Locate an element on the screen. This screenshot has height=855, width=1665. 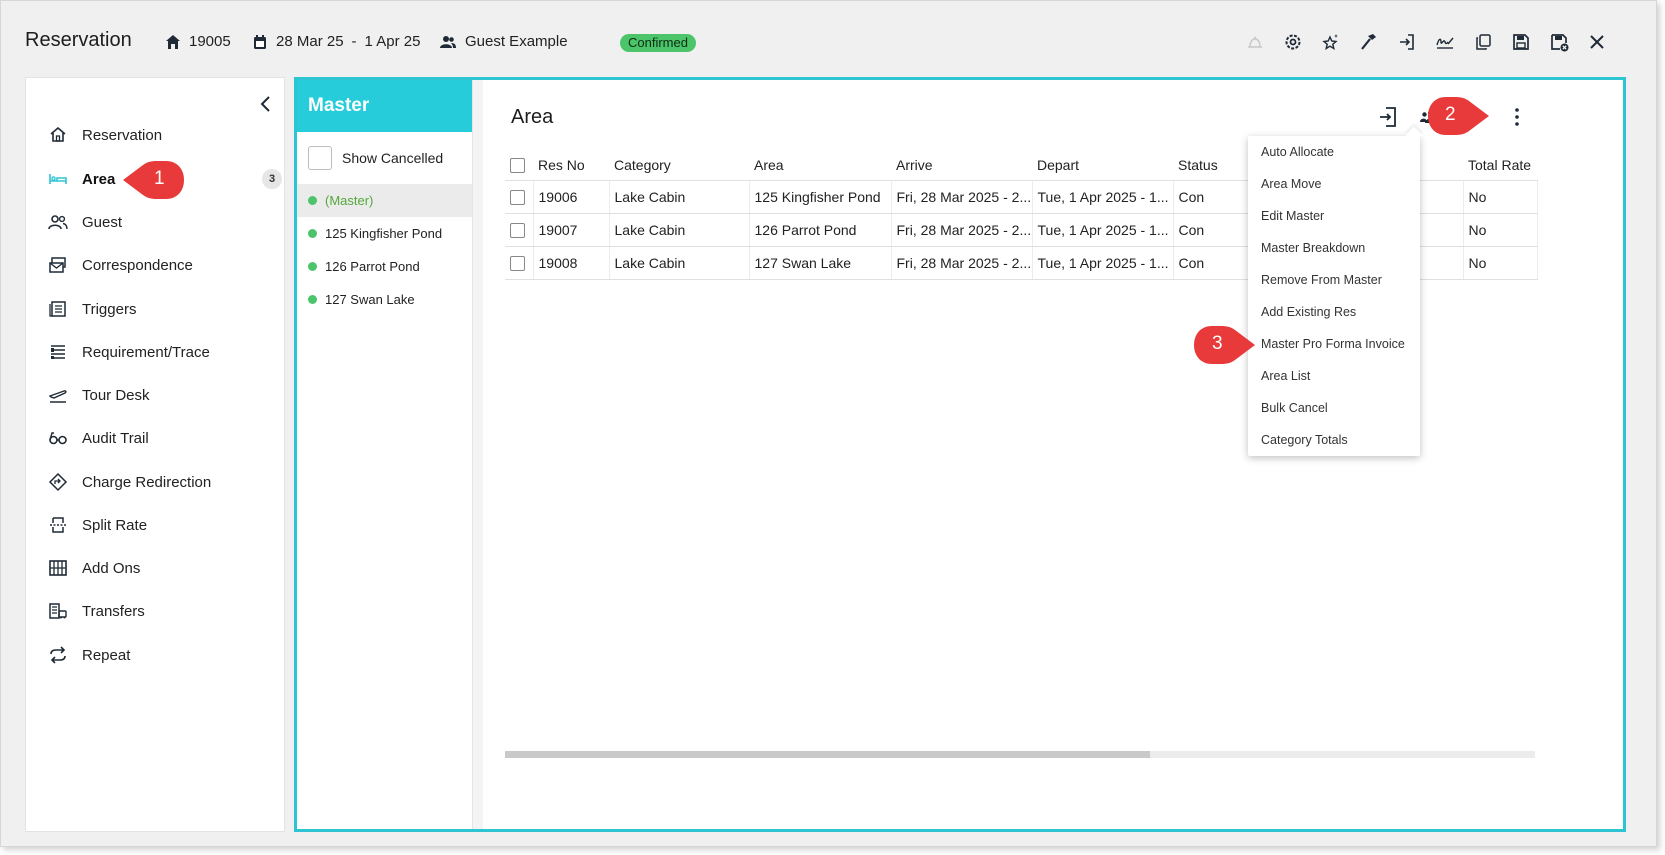
more-vertical-icon is located at coordinates (1517, 117).